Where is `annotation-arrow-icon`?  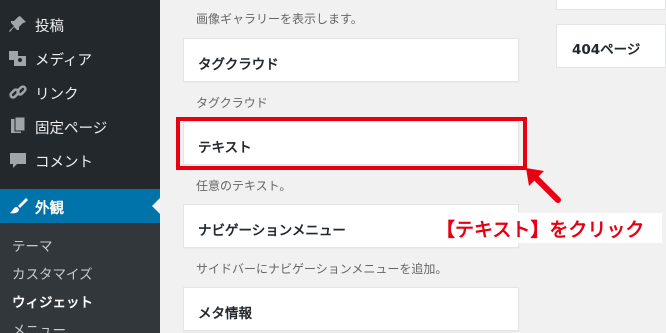
annotation-arrow-icon is located at coordinates (543, 185).